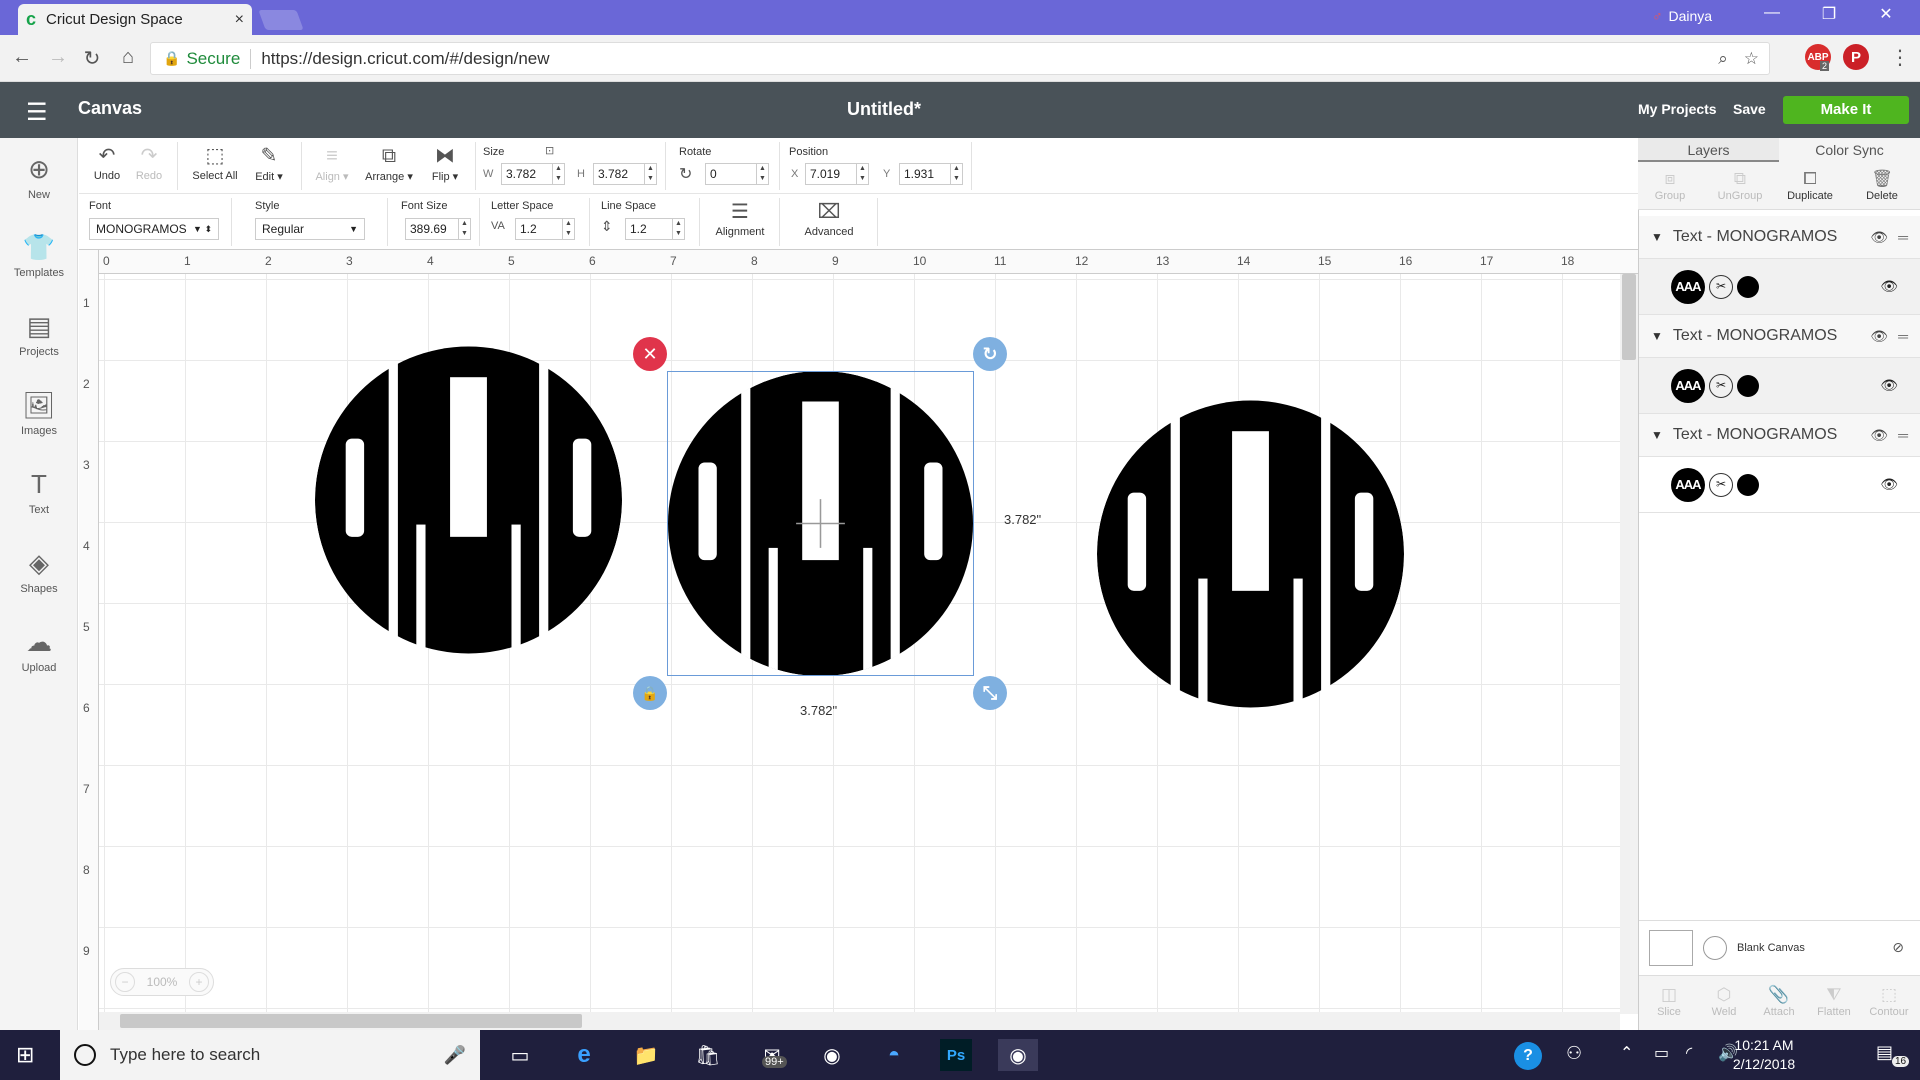  I want to click on font-size-input: 389.69 ▲ ▼, so click(438, 229).